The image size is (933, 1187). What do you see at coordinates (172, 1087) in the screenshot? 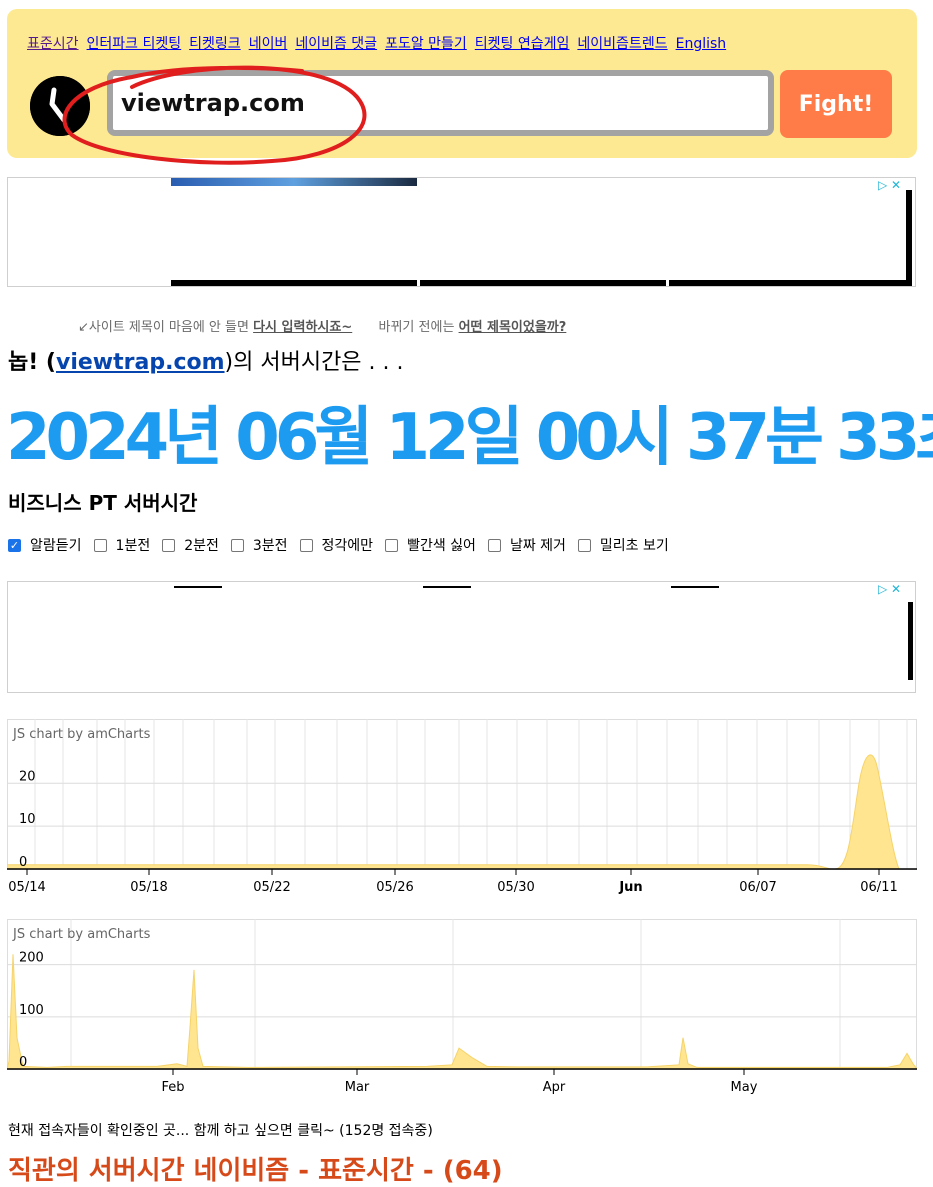
I see `x-tick-label: Feb` at bounding box center [172, 1087].